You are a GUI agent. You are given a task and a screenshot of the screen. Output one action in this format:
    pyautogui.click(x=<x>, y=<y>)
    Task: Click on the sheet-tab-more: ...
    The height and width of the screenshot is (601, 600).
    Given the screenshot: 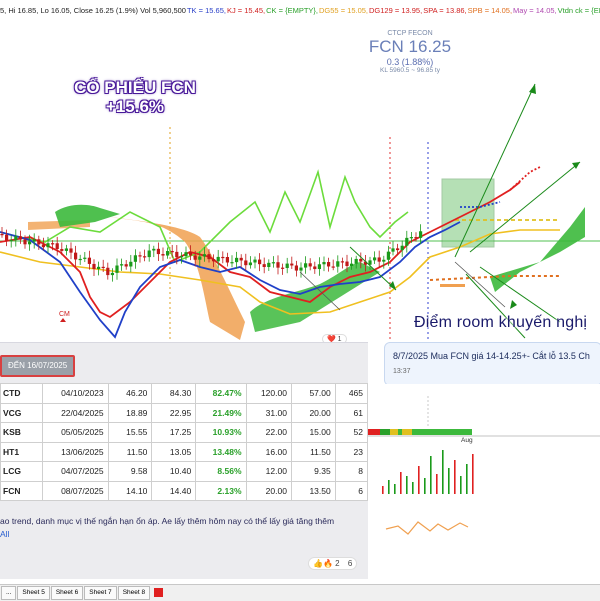 What is the action you would take?
    pyautogui.click(x=9, y=593)
    